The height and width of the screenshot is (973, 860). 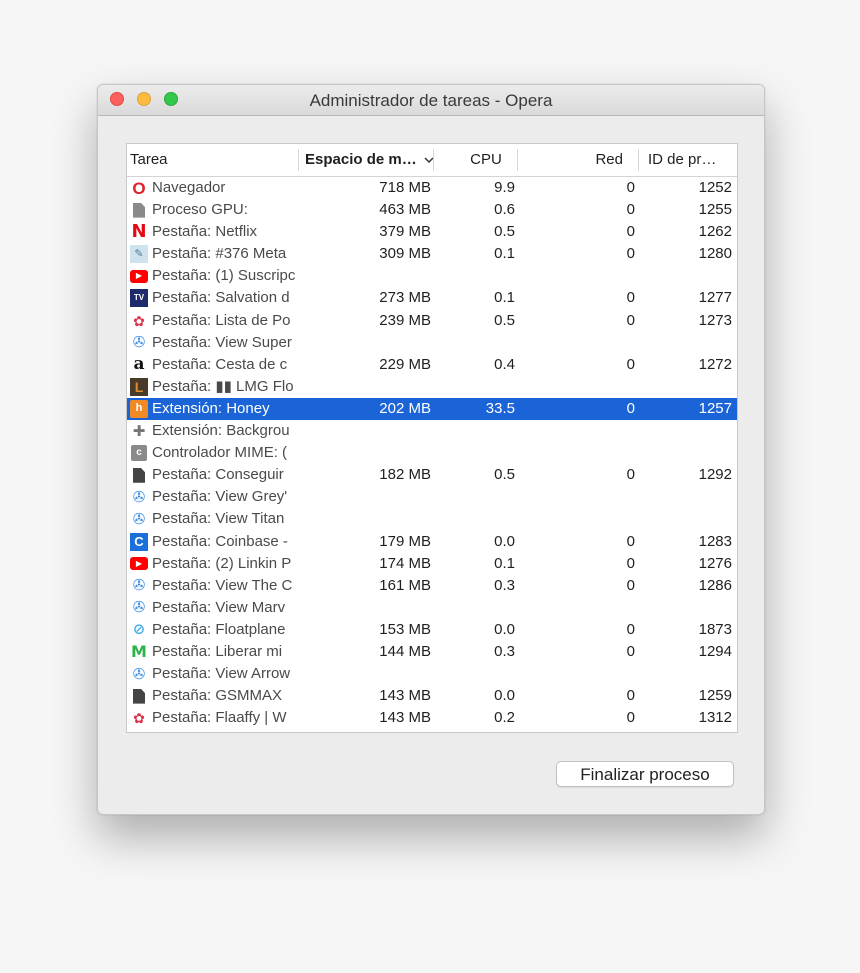 I want to click on memory-value: 161 MB, so click(x=405, y=585).